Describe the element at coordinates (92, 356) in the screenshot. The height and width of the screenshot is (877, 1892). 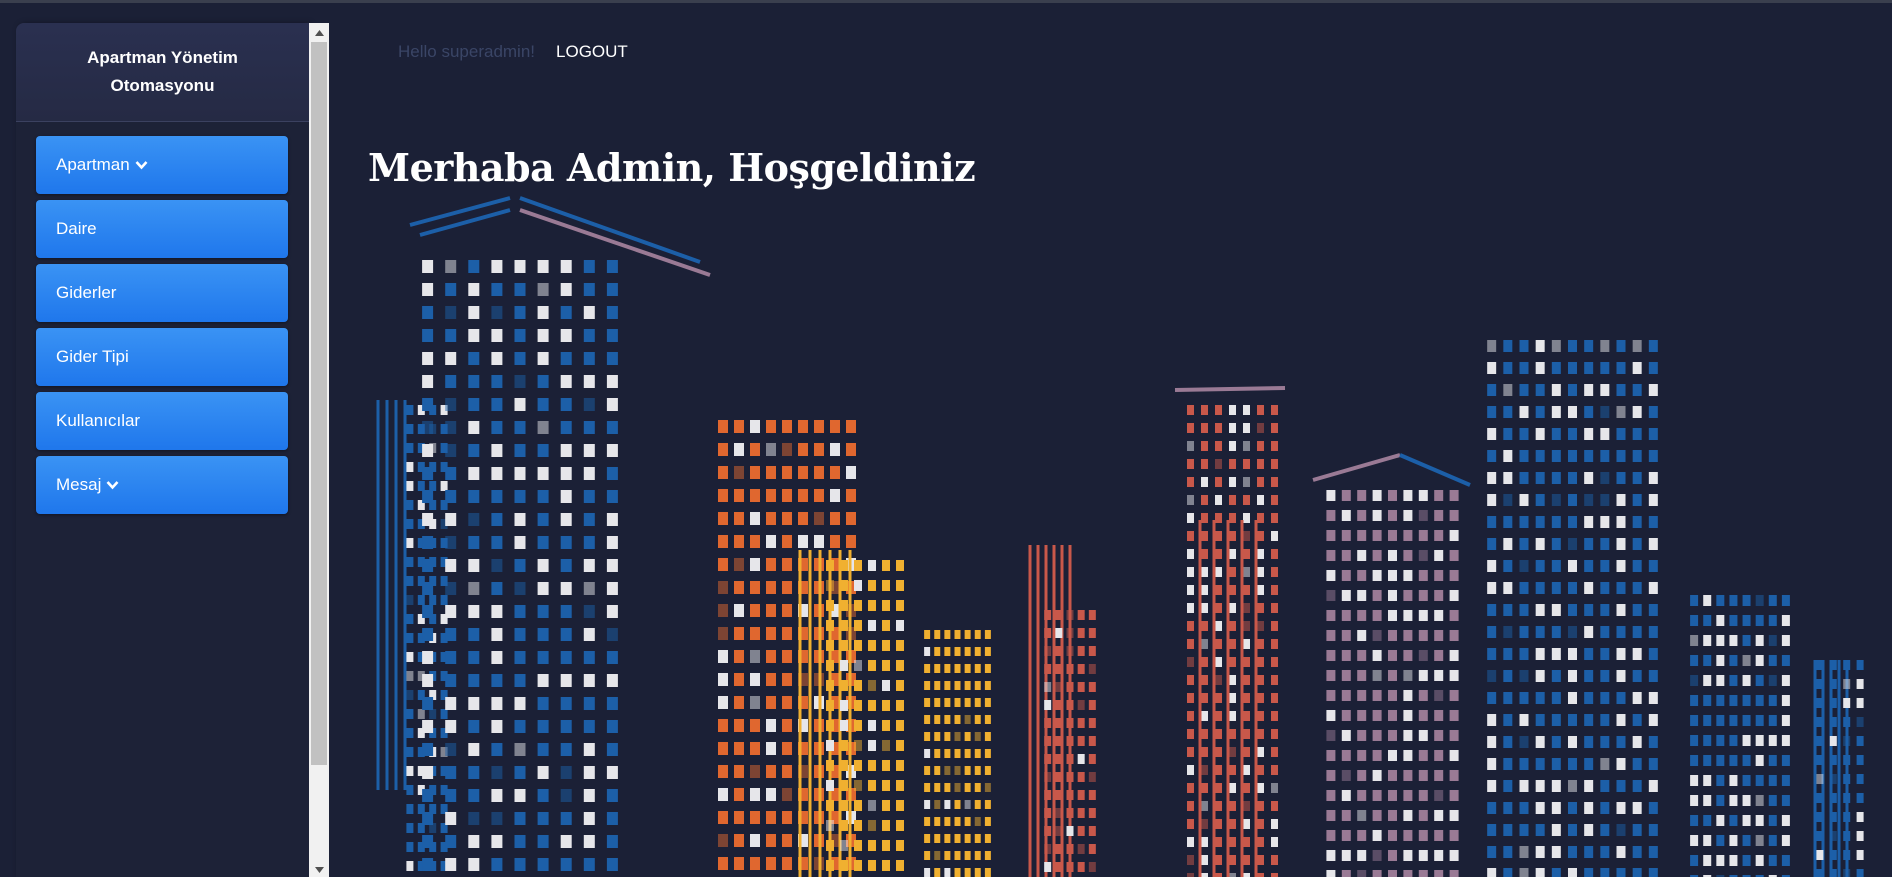
I see `sidebar-item-label: Gider Tipi` at that location.